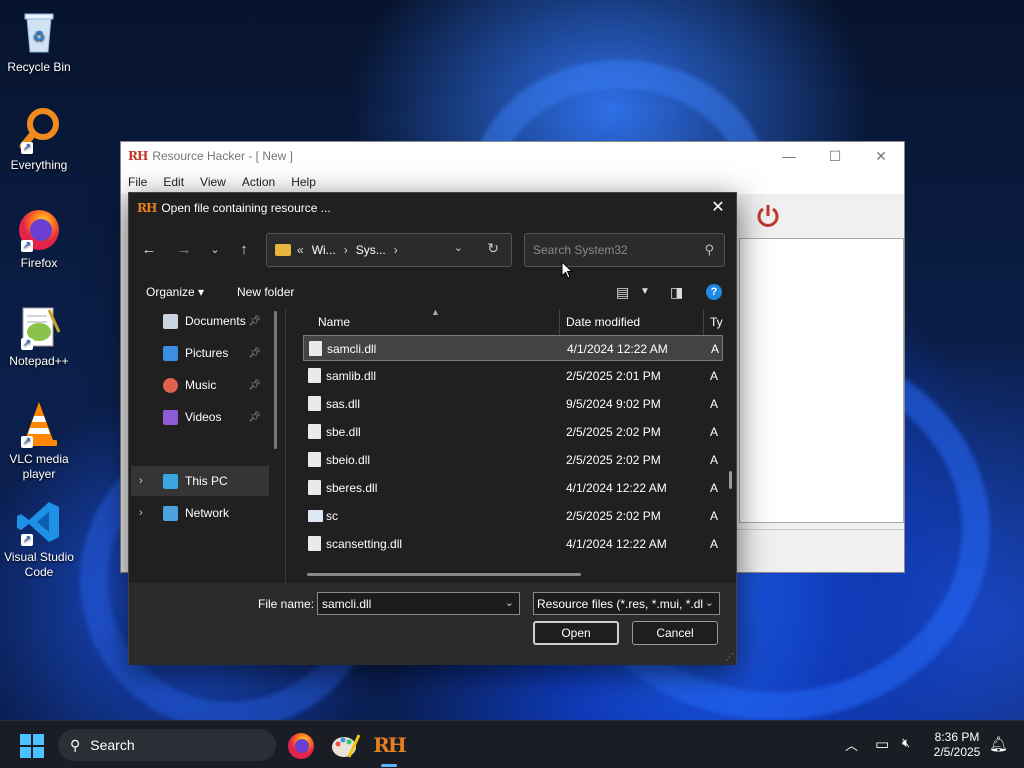  Describe the element at coordinates (203, 417) in the screenshot. I see `nav-item-label: Videos` at that location.